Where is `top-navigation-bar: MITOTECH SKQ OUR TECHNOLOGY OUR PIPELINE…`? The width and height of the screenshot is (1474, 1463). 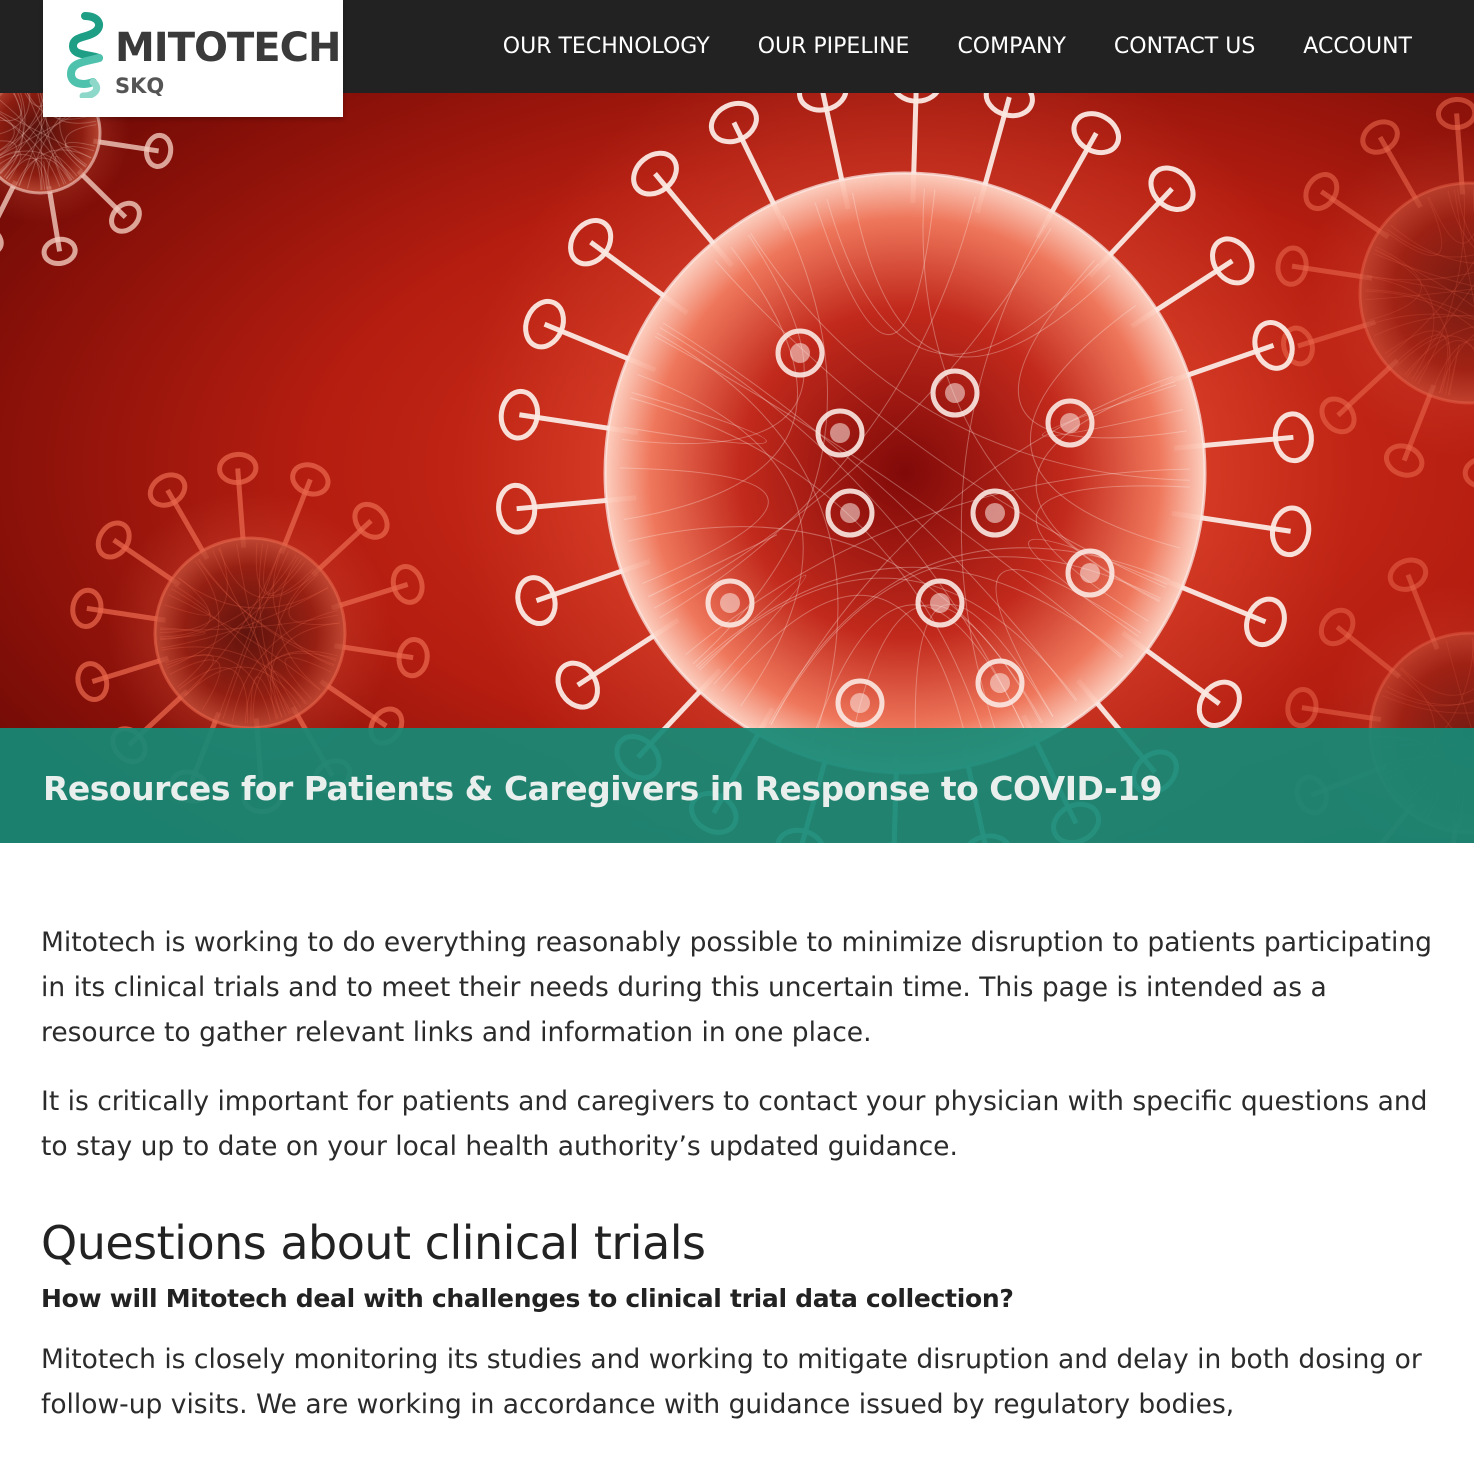
top-navigation-bar: MITOTECH SKQ OUR TECHNOLOGY OUR PIPELINE… is located at coordinates (737, 46).